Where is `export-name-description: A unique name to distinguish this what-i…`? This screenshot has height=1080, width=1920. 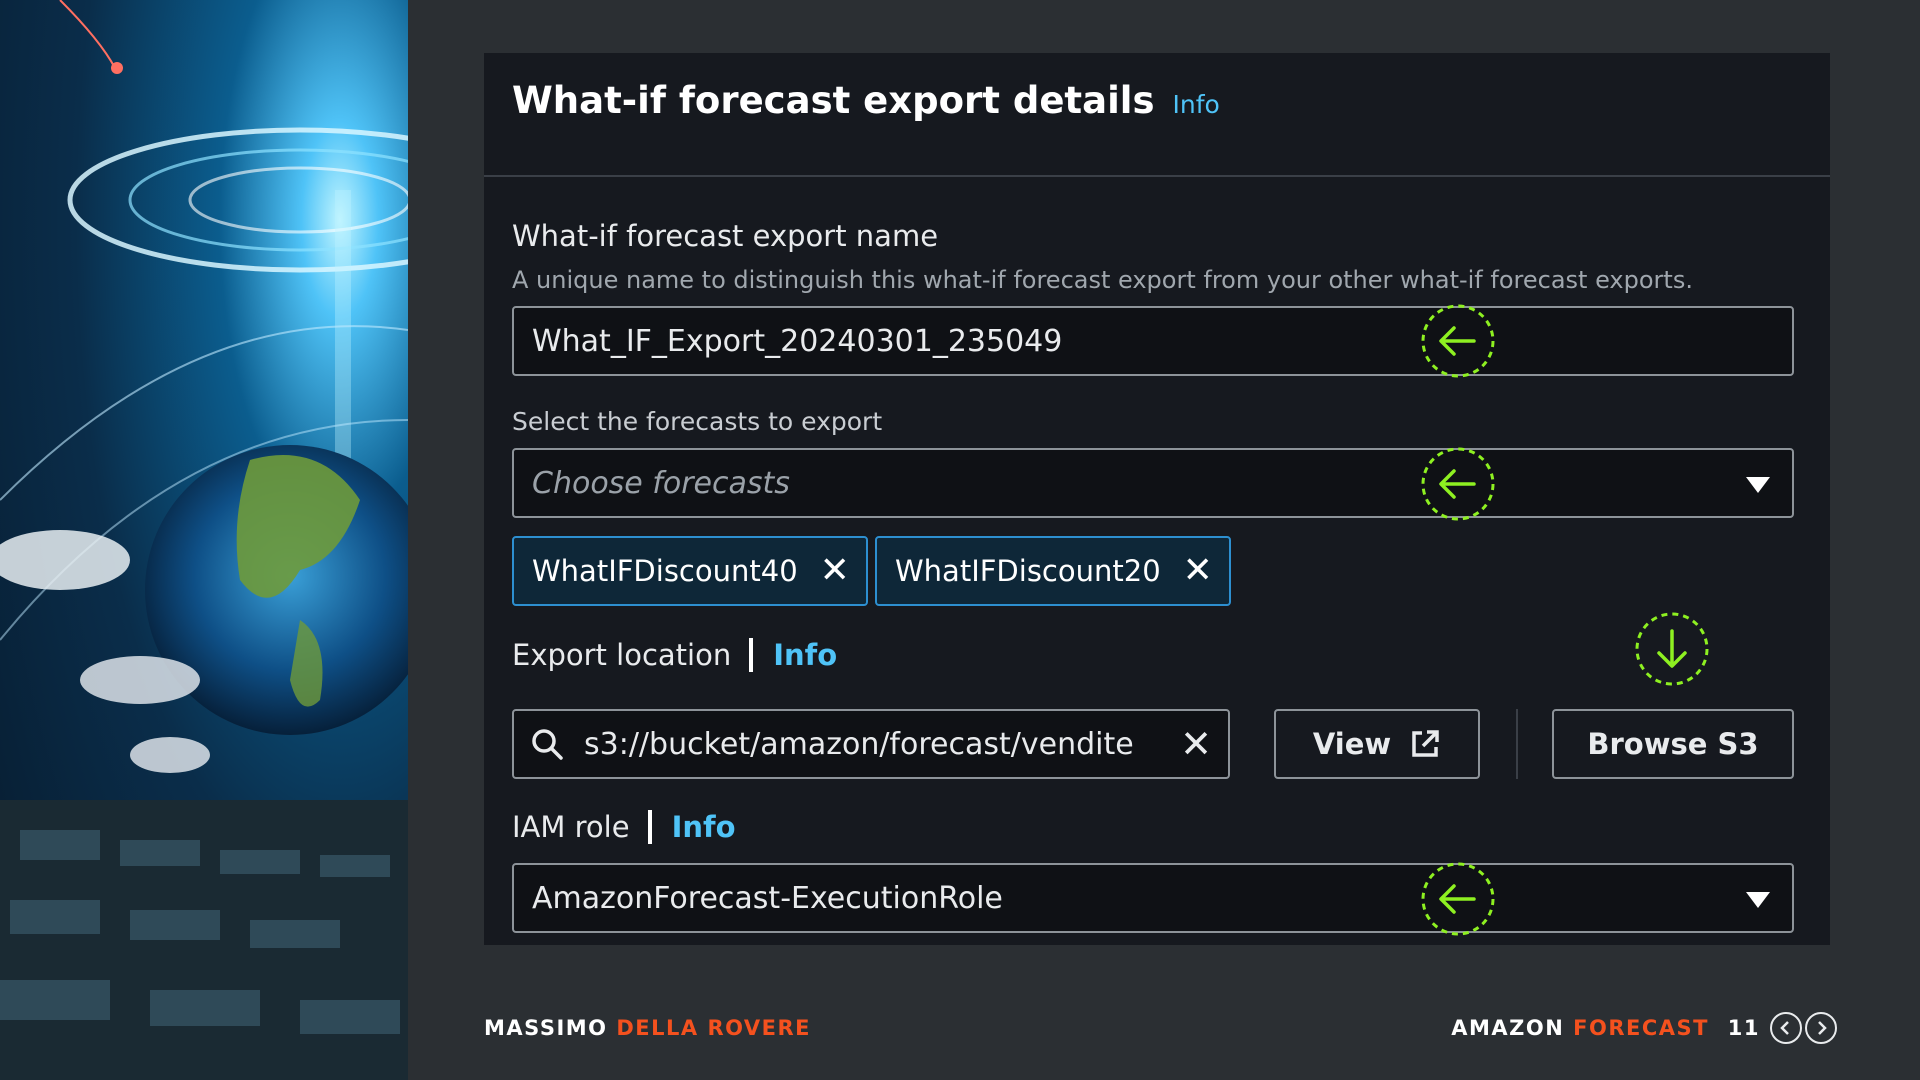 export-name-description: A unique name to distinguish this what-i… is located at coordinates (1102, 280).